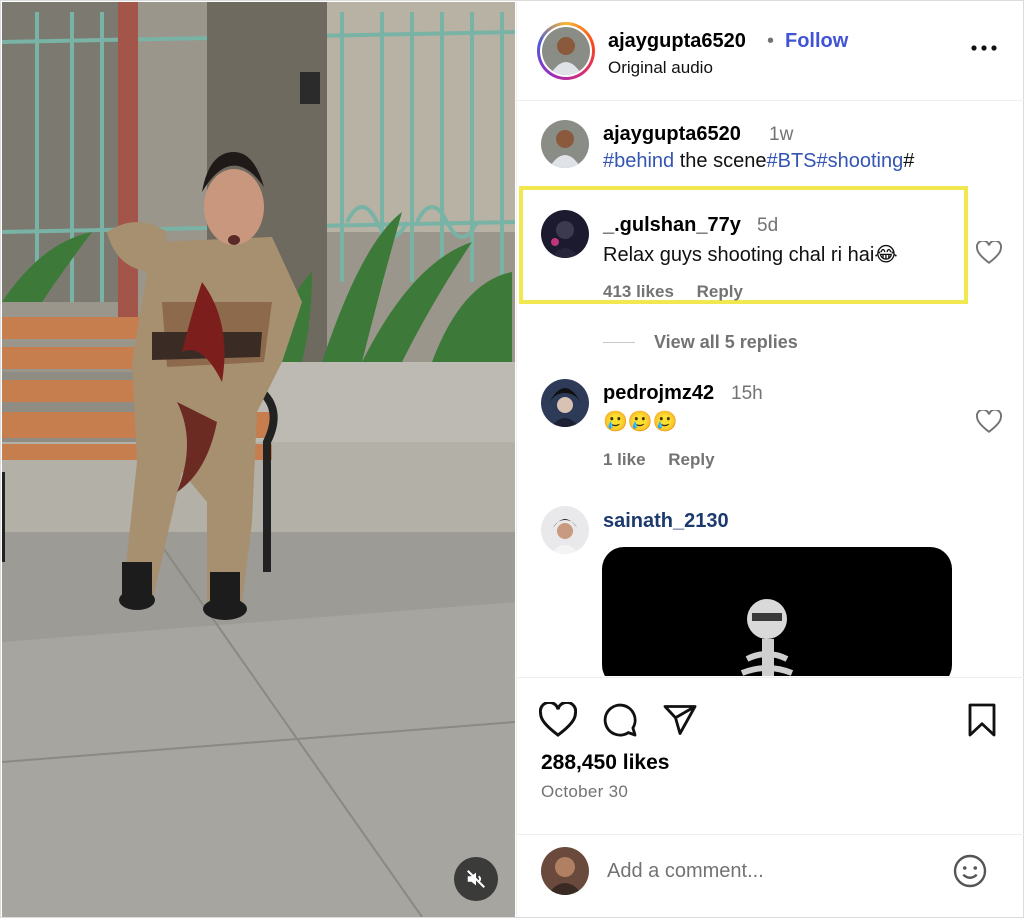  What do you see at coordinates (565, 871) in the screenshot?
I see `current-user-avatar` at bounding box center [565, 871].